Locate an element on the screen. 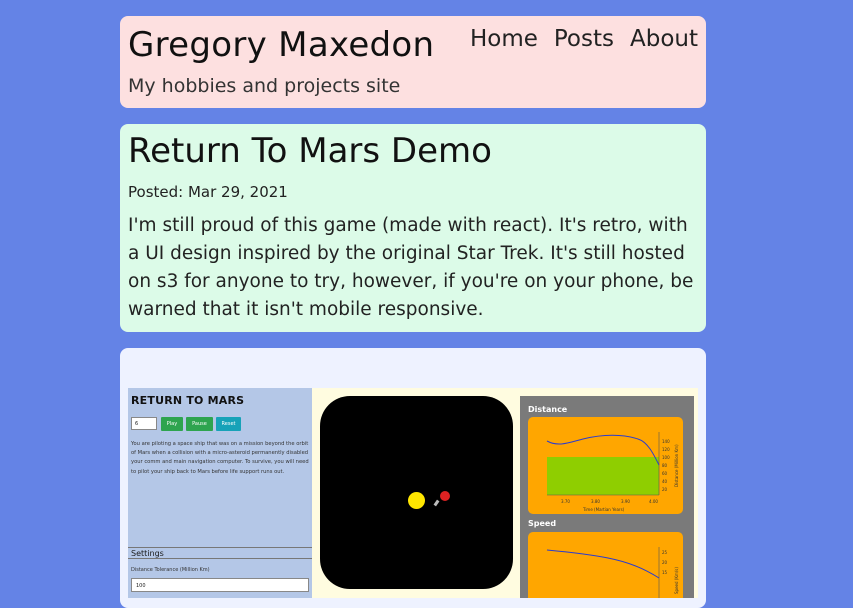  nav-posts-link: Posts is located at coordinates (584, 39).